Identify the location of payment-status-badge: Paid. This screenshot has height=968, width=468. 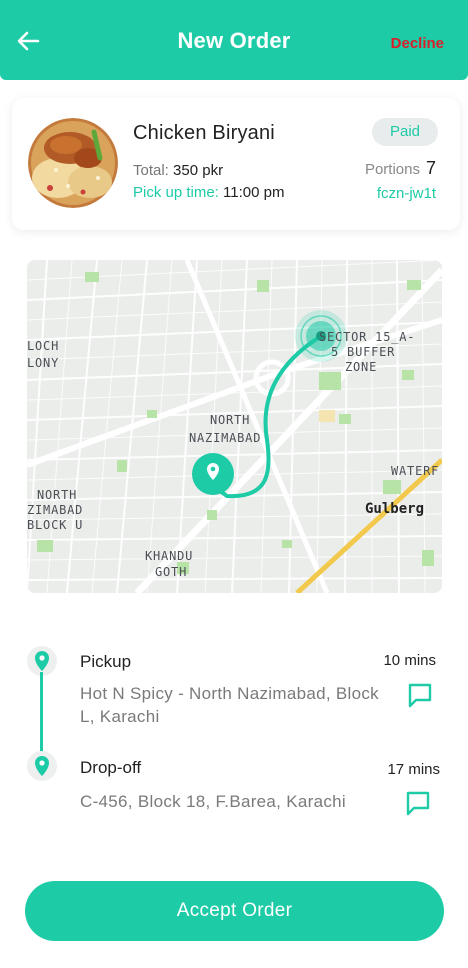
(405, 132).